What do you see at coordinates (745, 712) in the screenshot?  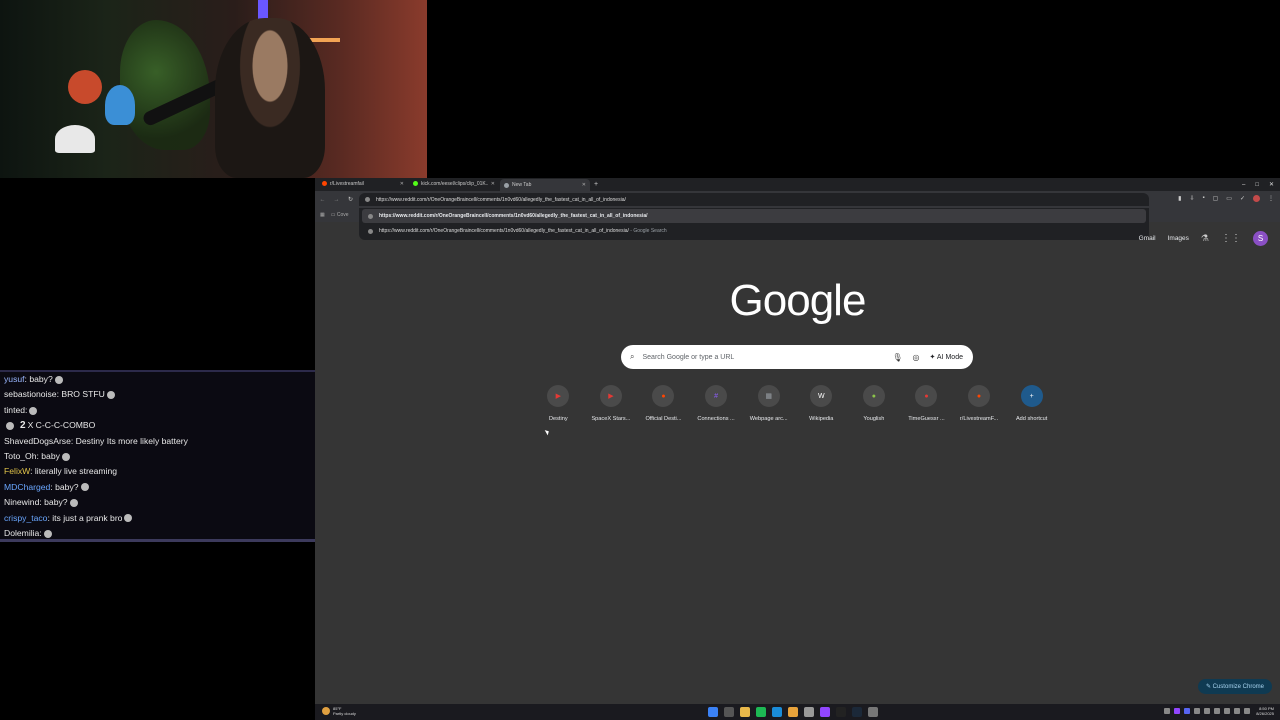 I see `file-explorer-icon` at bounding box center [745, 712].